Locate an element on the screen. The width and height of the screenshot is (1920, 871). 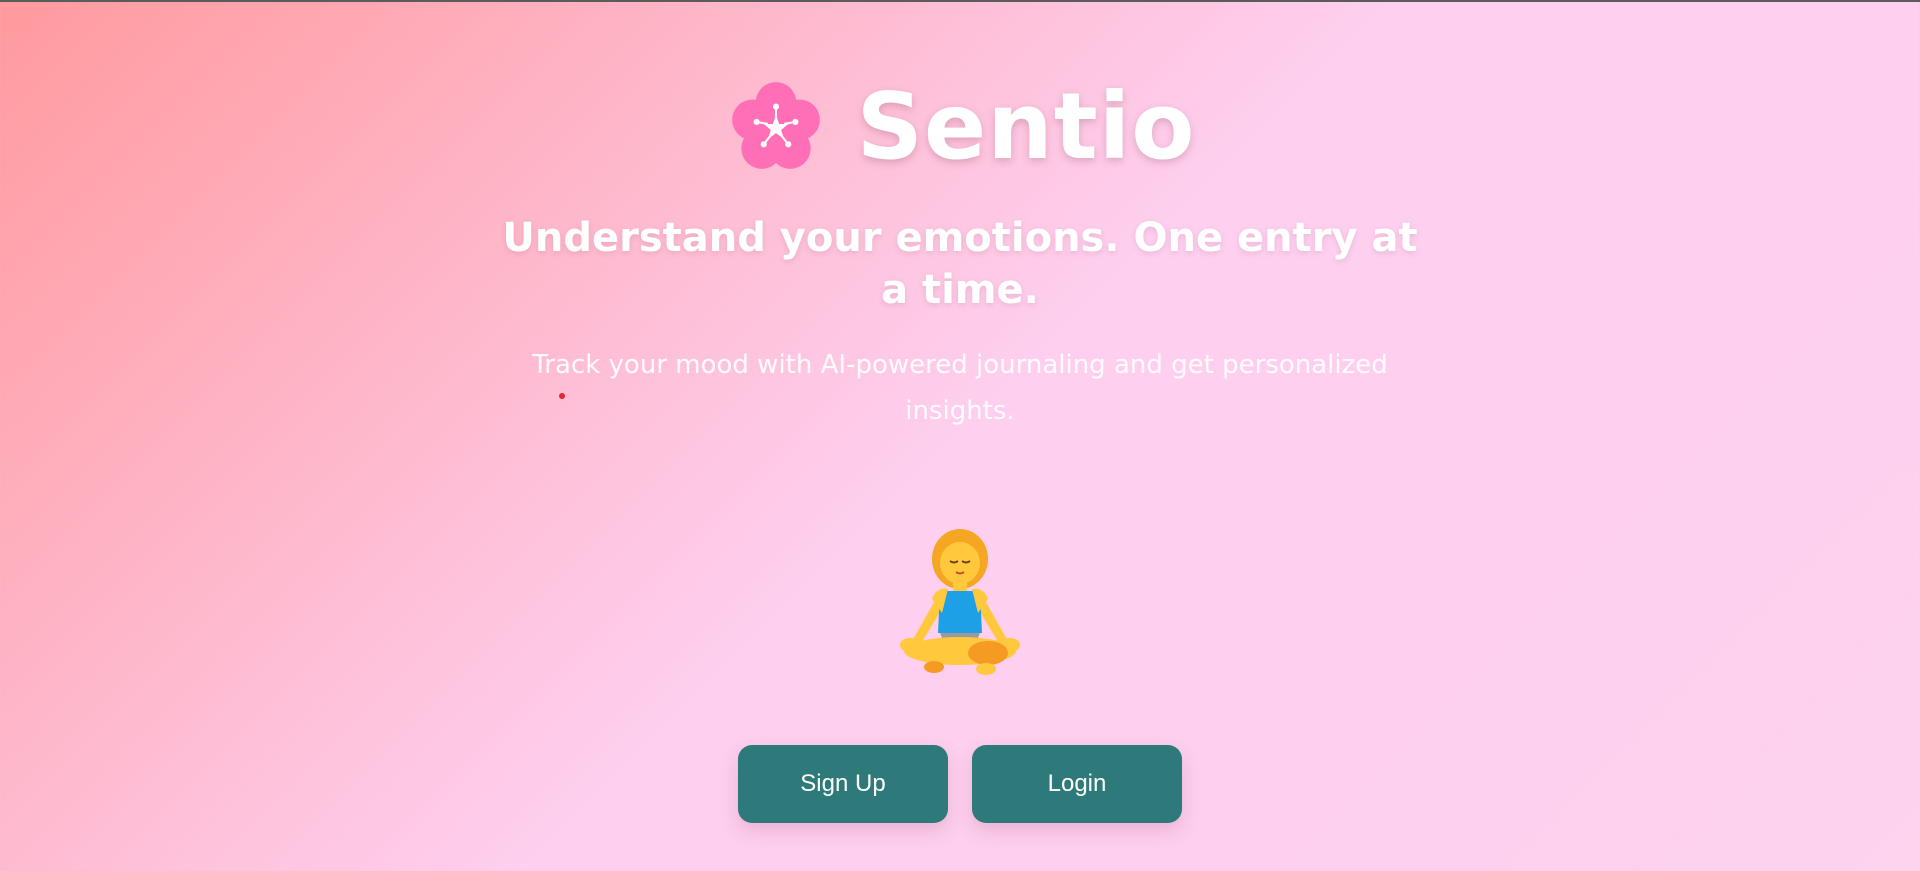
person-meditating-icon is located at coordinates (960, 602).